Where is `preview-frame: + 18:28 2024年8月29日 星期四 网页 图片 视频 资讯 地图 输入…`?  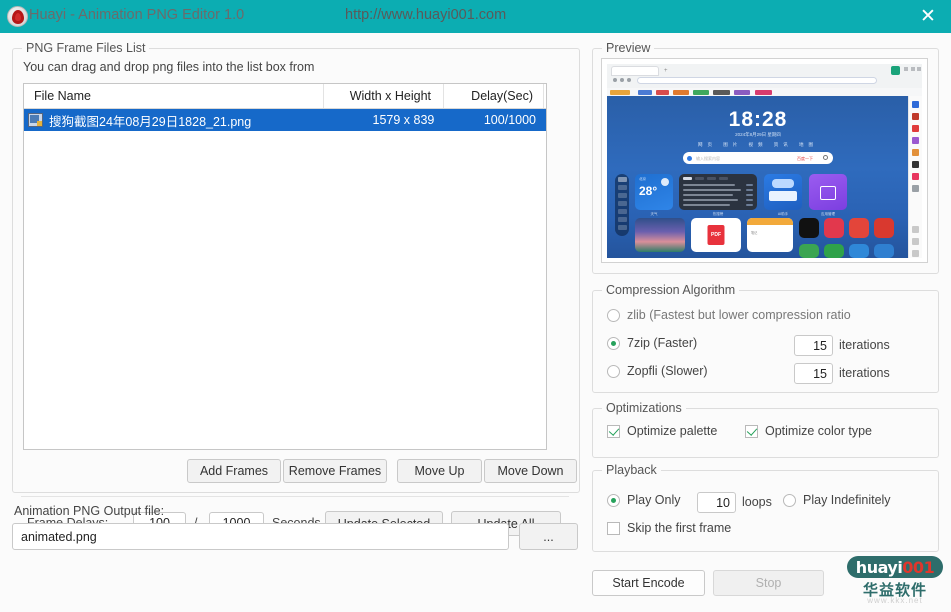
preview-frame: + 18:28 2024年8月29日 星期四 网页 图片 视频 资讯 地图 输入… is located at coordinates (764, 160).